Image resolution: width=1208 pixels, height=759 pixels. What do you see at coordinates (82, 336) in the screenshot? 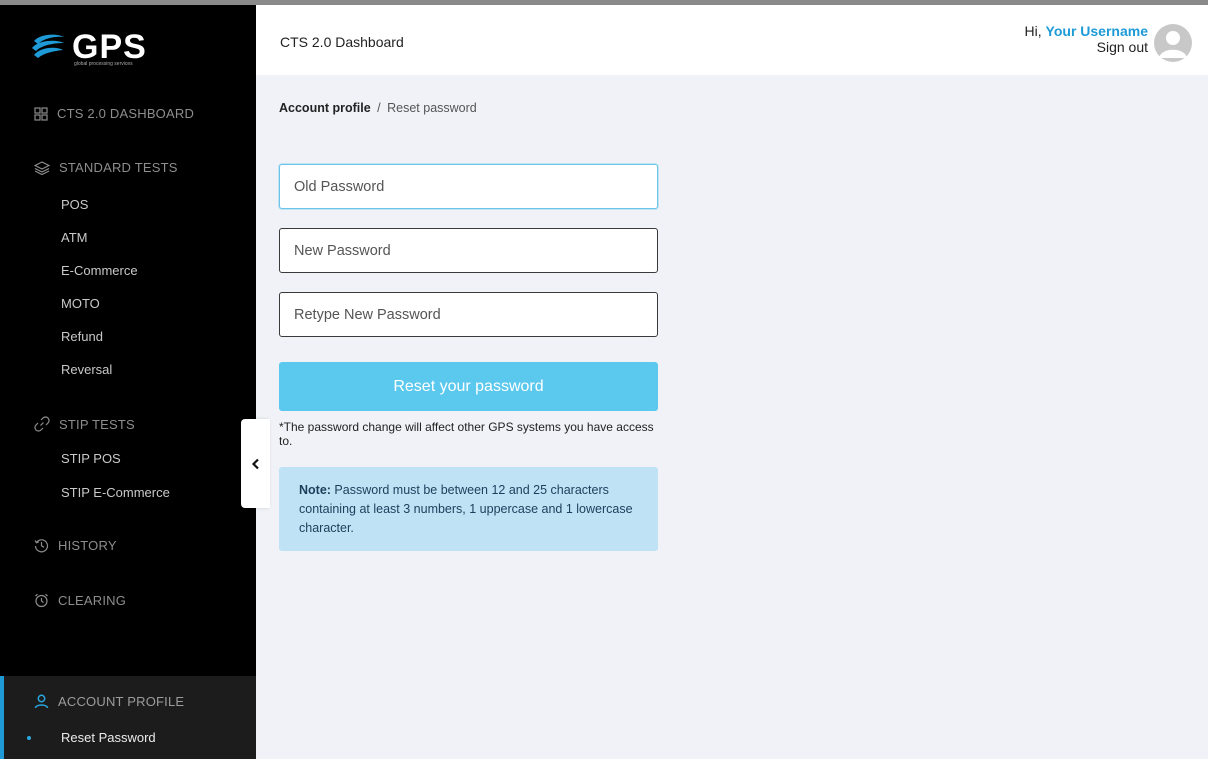
I see `sidebar-item-refund: Refund` at bounding box center [82, 336].